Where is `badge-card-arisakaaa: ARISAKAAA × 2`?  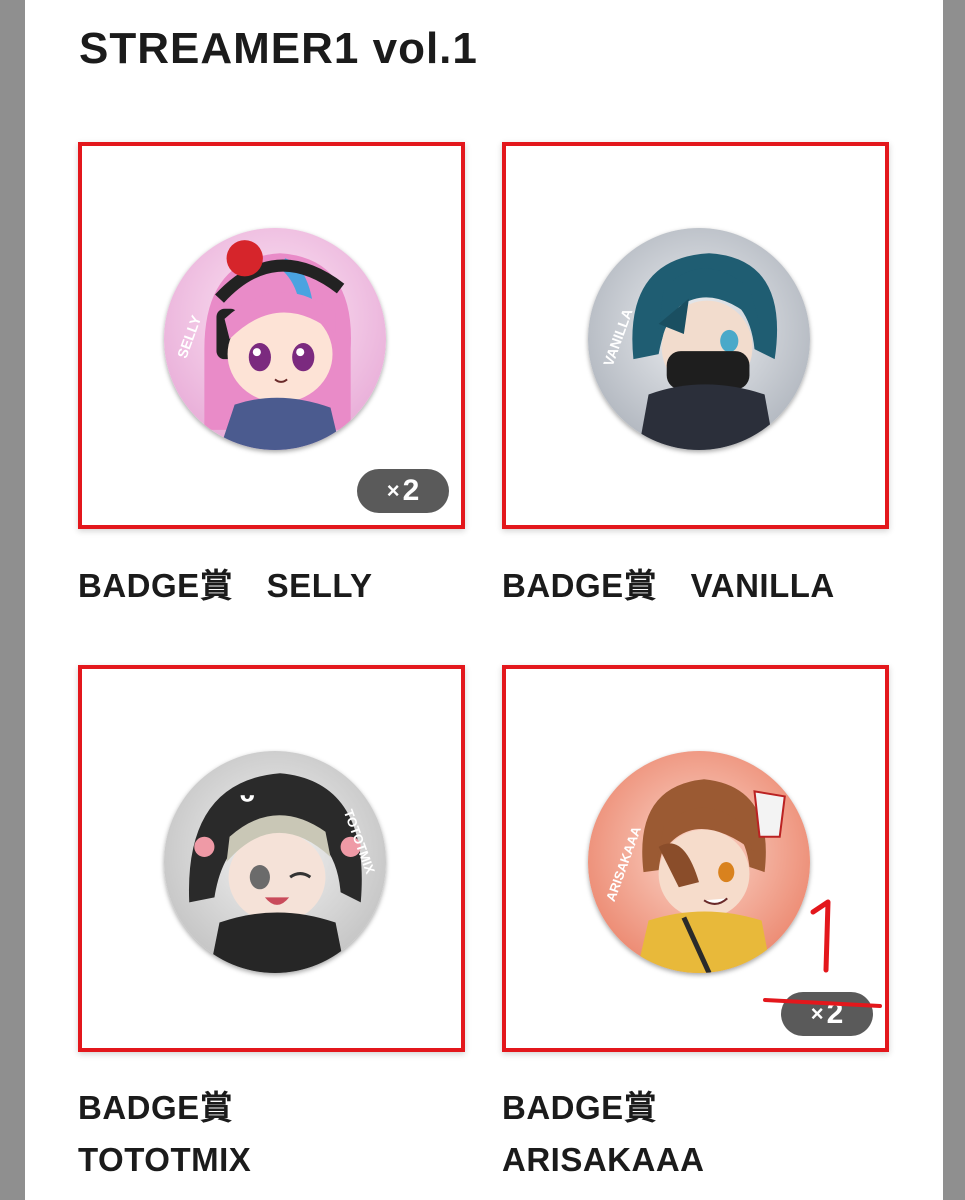 badge-card-arisakaaa: ARISAKAAA × 2 is located at coordinates (695, 858).